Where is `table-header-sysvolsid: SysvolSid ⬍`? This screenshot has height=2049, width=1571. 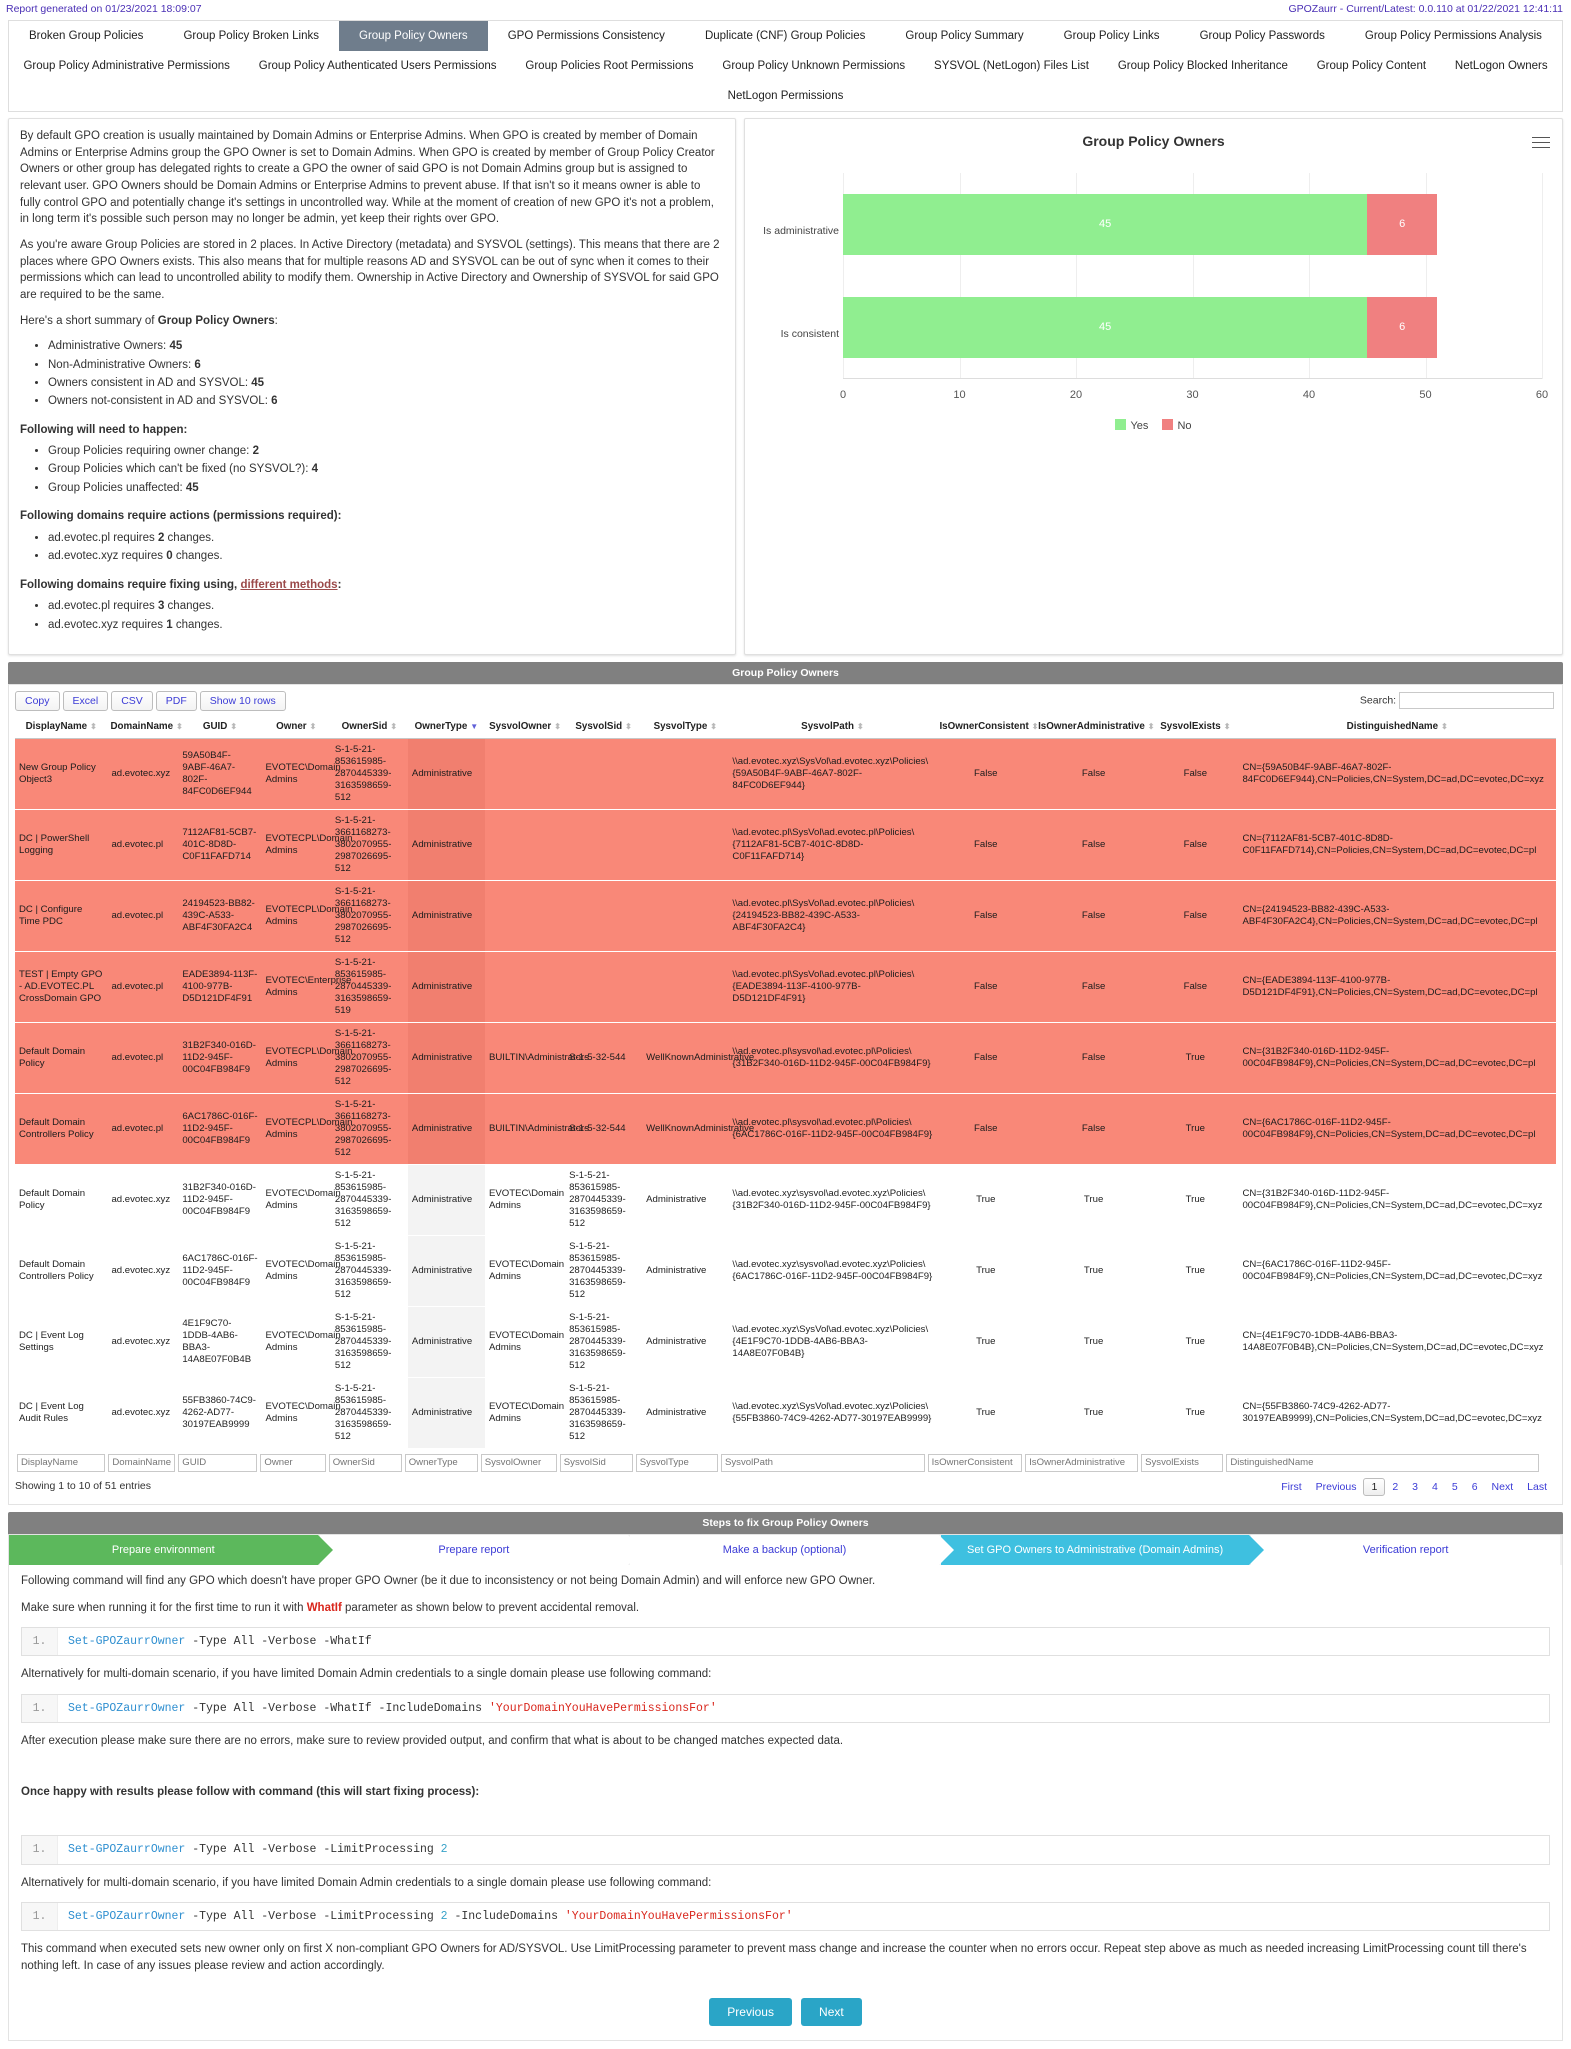 table-header-sysvolsid: SysvolSid ⬍ is located at coordinates (604, 727).